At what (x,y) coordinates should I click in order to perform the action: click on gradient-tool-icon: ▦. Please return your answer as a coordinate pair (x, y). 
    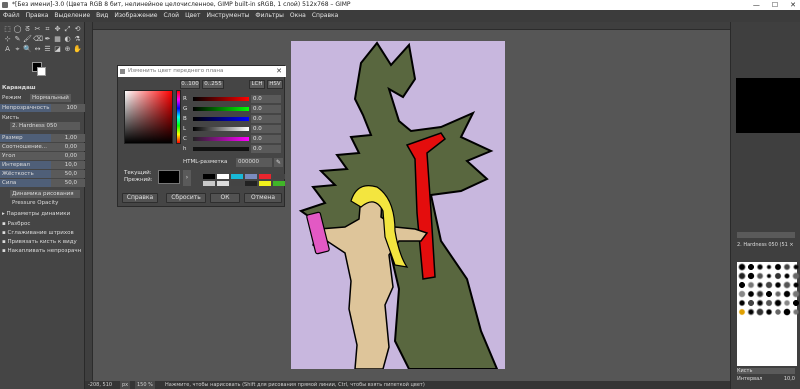
    Looking at the image, I should click on (57, 39).